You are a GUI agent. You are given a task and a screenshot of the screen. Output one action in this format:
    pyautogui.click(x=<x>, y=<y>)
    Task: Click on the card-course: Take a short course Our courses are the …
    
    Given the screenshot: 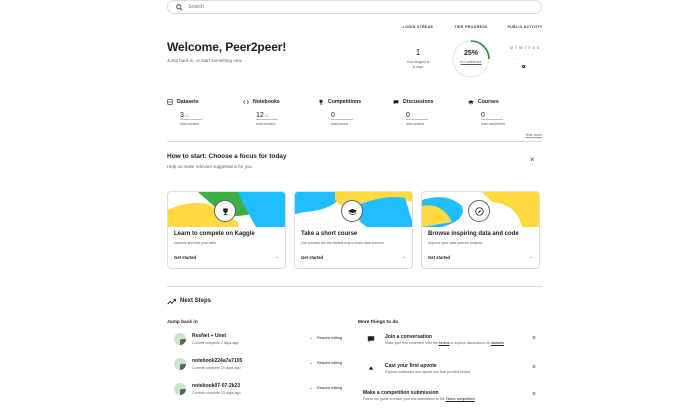 What is the action you would take?
    pyautogui.click(x=353, y=230)
    